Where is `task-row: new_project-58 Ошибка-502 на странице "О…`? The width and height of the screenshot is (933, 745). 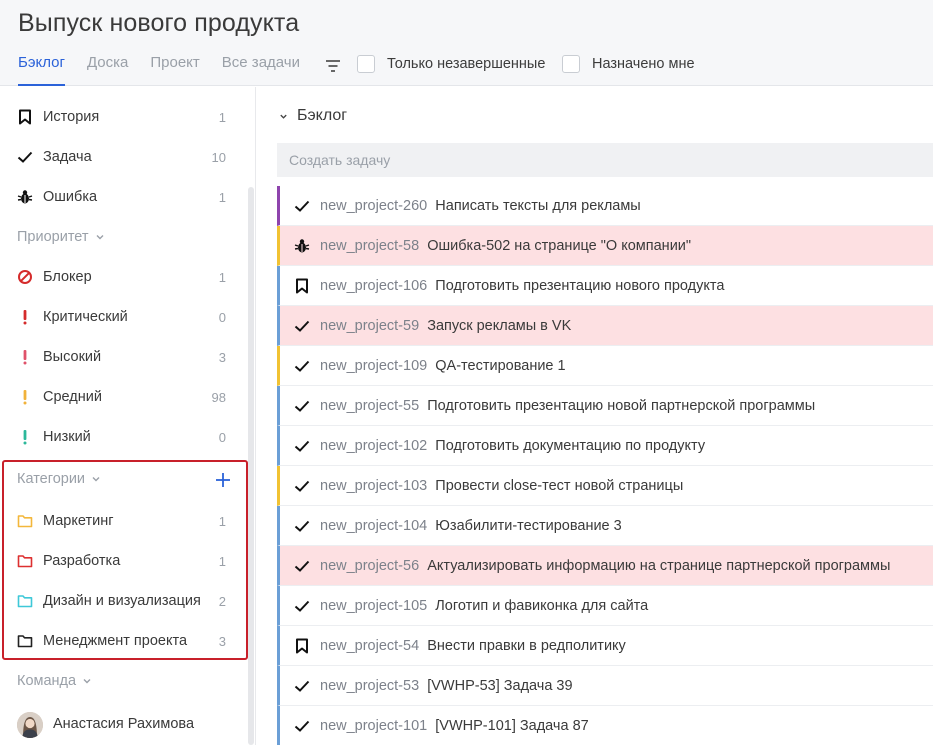 task-row: new_project-58 Ошибка-502 на странице "О… is located at coordinates (605, 246).